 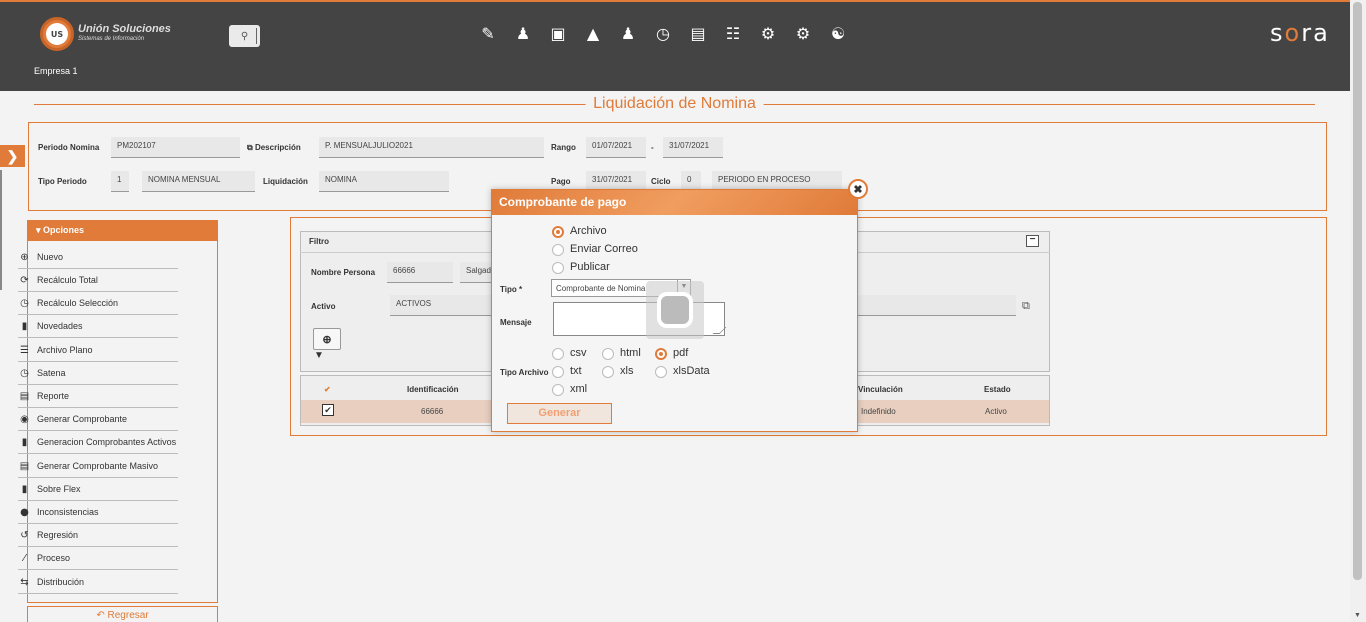 I want to click on generar-button: Generar, so click(x=559, y=413).